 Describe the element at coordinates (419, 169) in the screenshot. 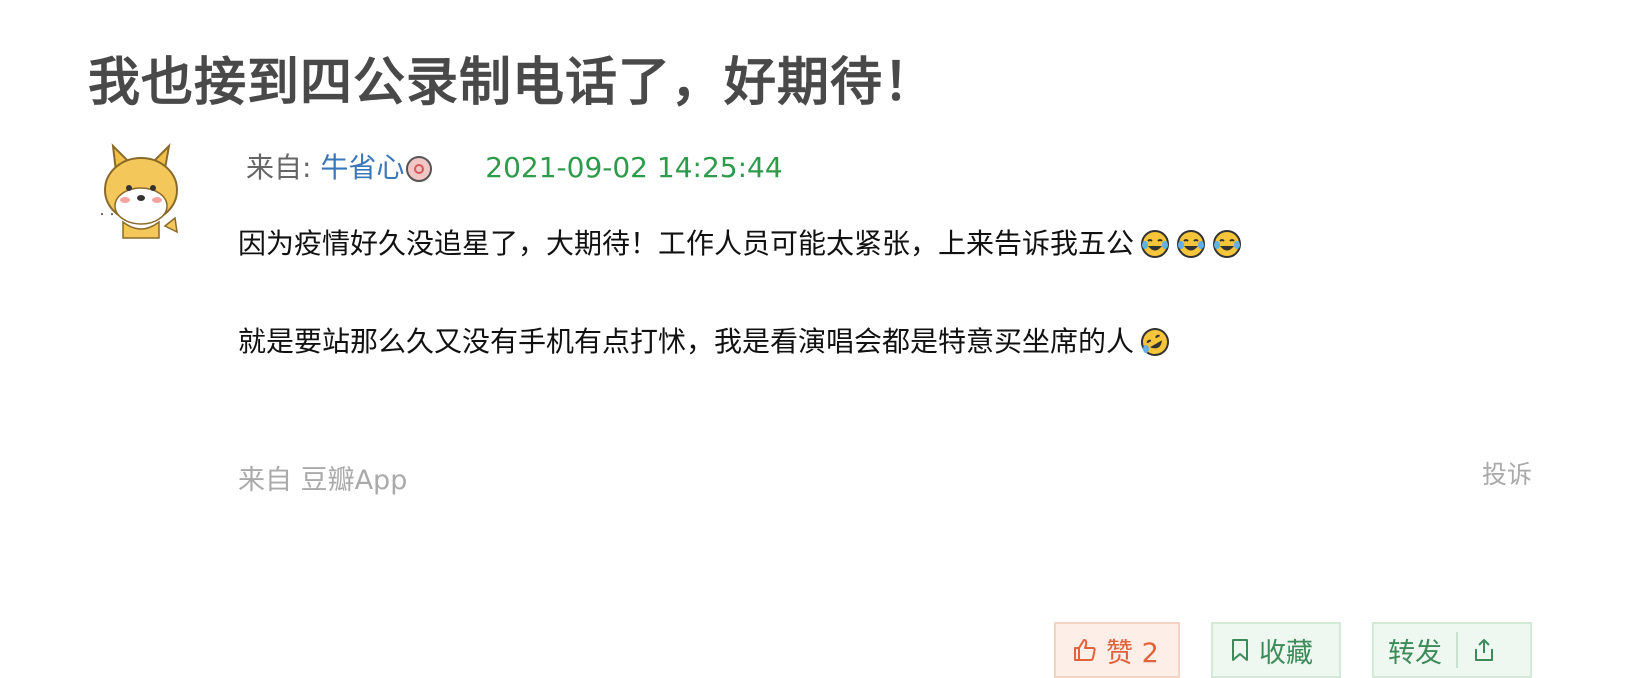

I see `user-badge-icon` at that location.